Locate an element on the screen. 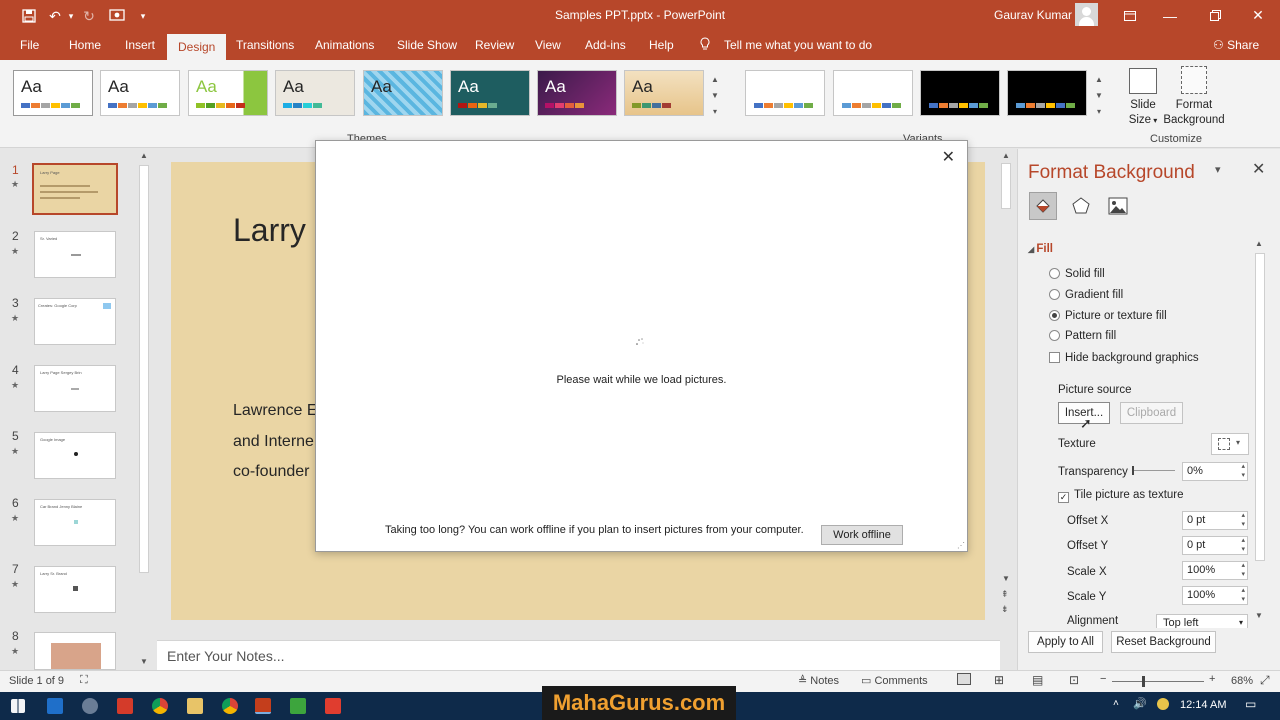 This screenshot has width=1280, height=720. picture-icon is located at coordinates (1118, 206).